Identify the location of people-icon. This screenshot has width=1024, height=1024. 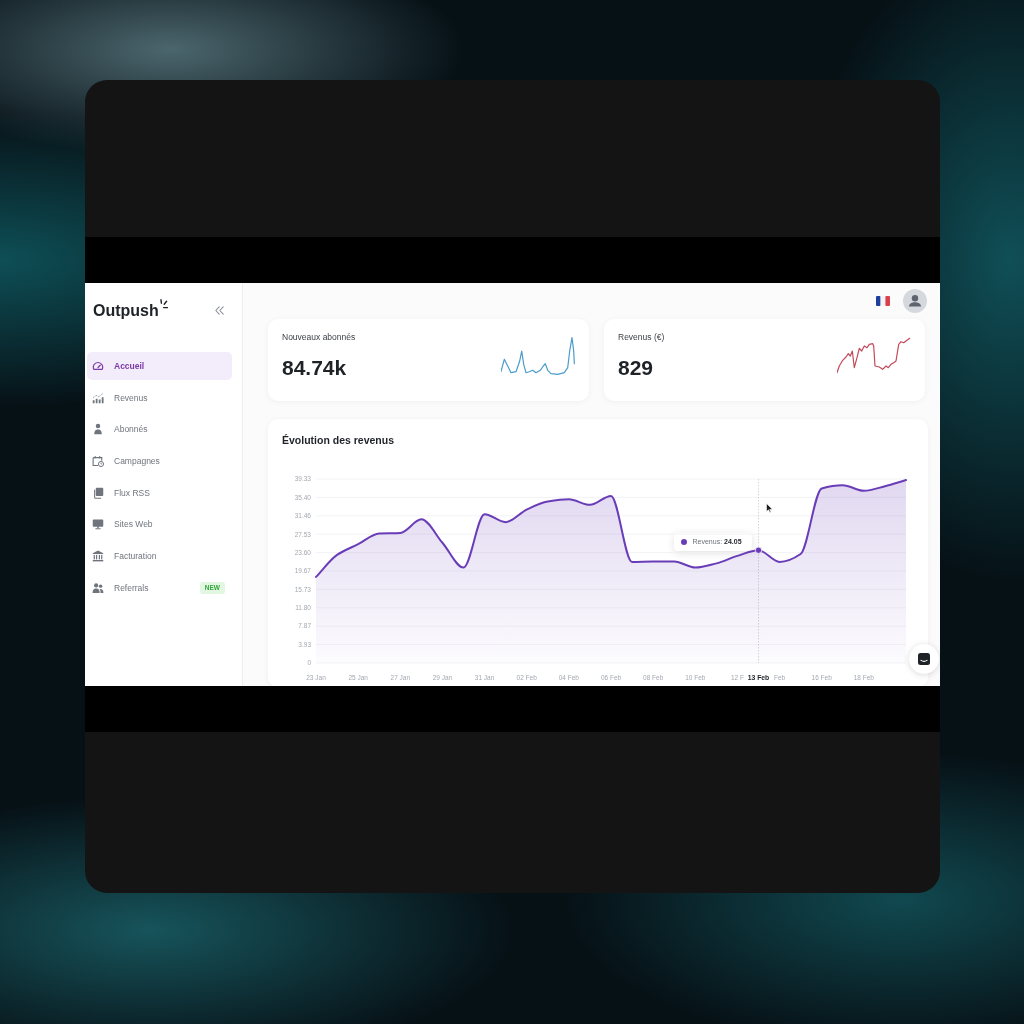
(98, 587).